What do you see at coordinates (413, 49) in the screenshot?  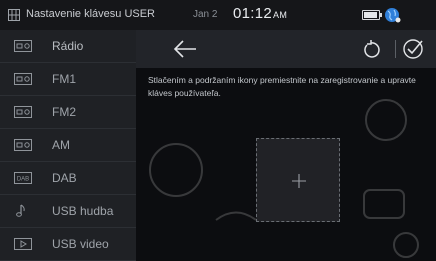 I see `check-circle-icon` at bounding box center [413, 49].